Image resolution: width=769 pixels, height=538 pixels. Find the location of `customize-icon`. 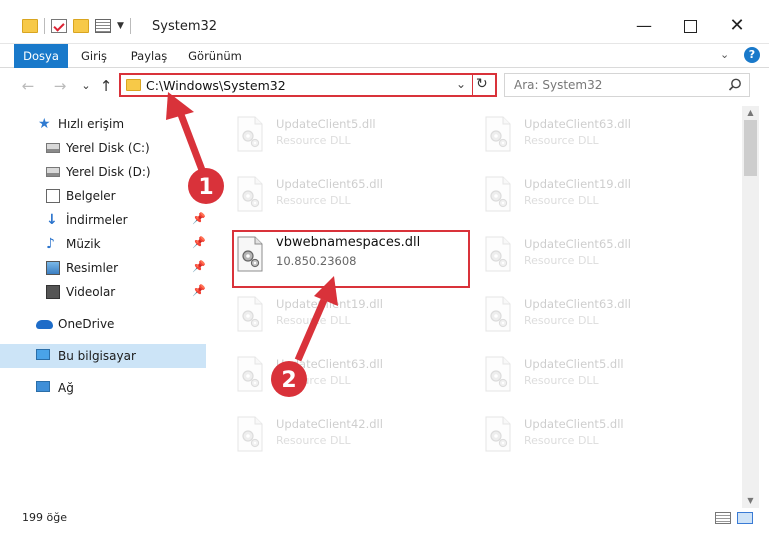

customize-icon is located at coordinates (103, 26).